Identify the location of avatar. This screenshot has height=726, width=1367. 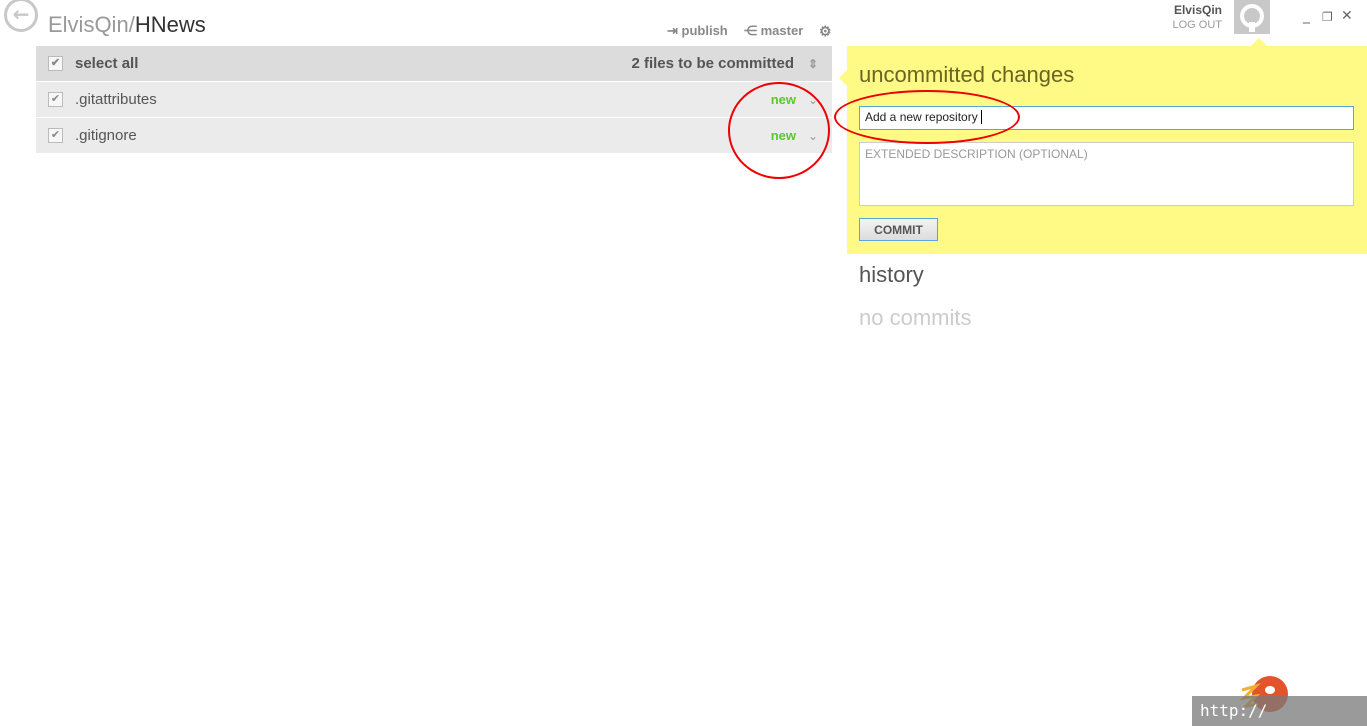
(1252, 17).